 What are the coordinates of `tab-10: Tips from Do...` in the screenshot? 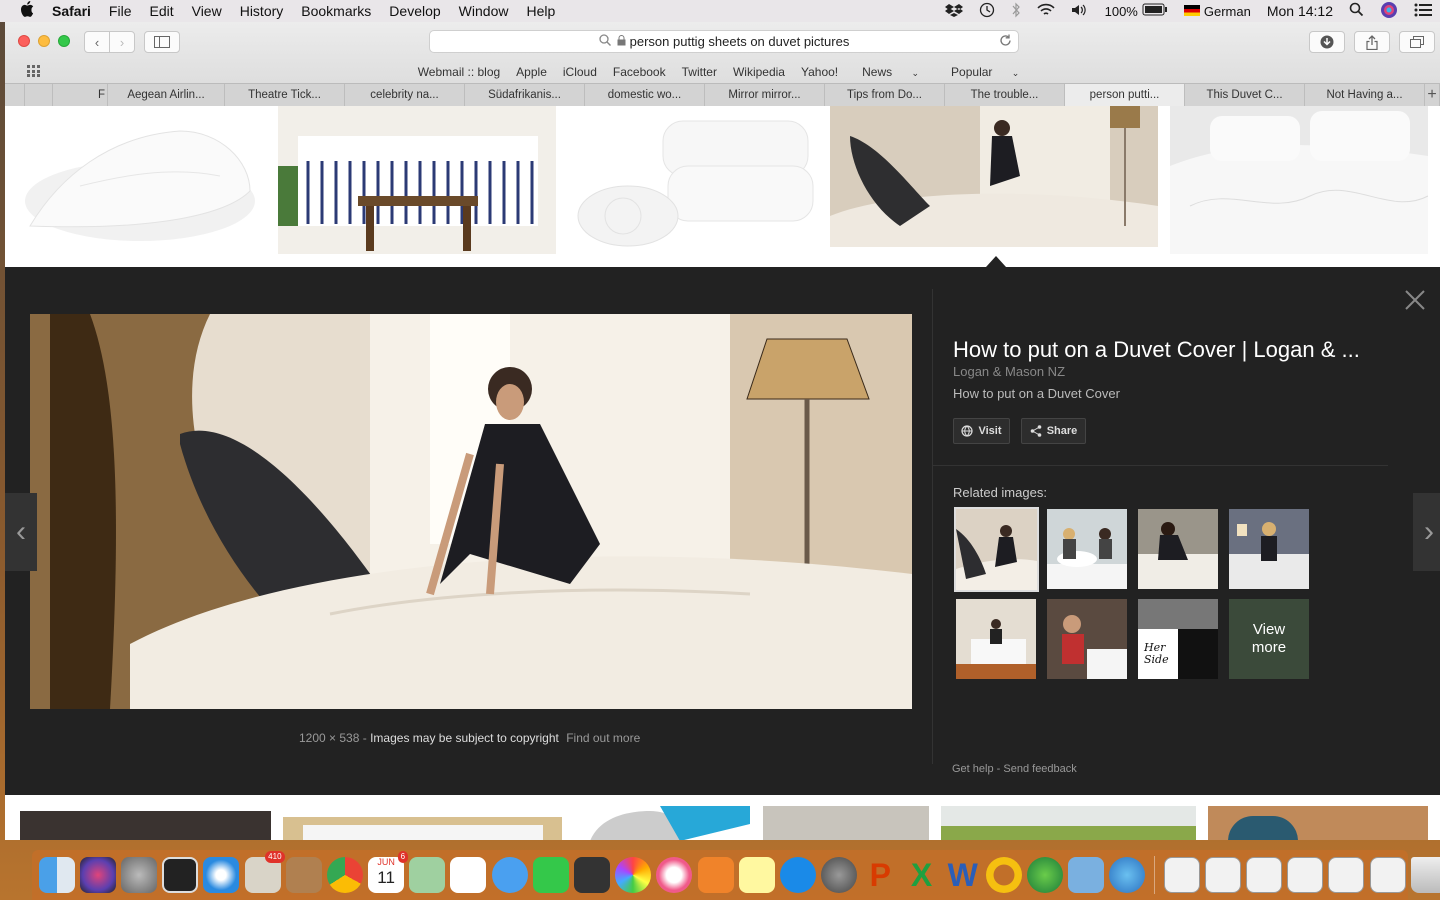 It's located at (885, 95).